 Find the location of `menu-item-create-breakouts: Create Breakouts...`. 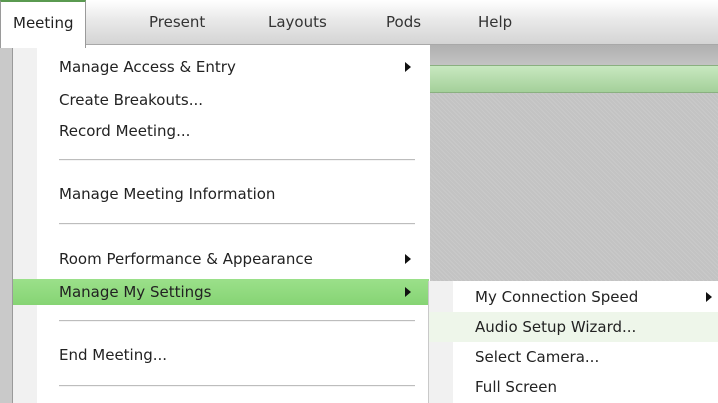

menu-item-create-breakouts: Create Breakouts... is located at coordinates (221, 100).